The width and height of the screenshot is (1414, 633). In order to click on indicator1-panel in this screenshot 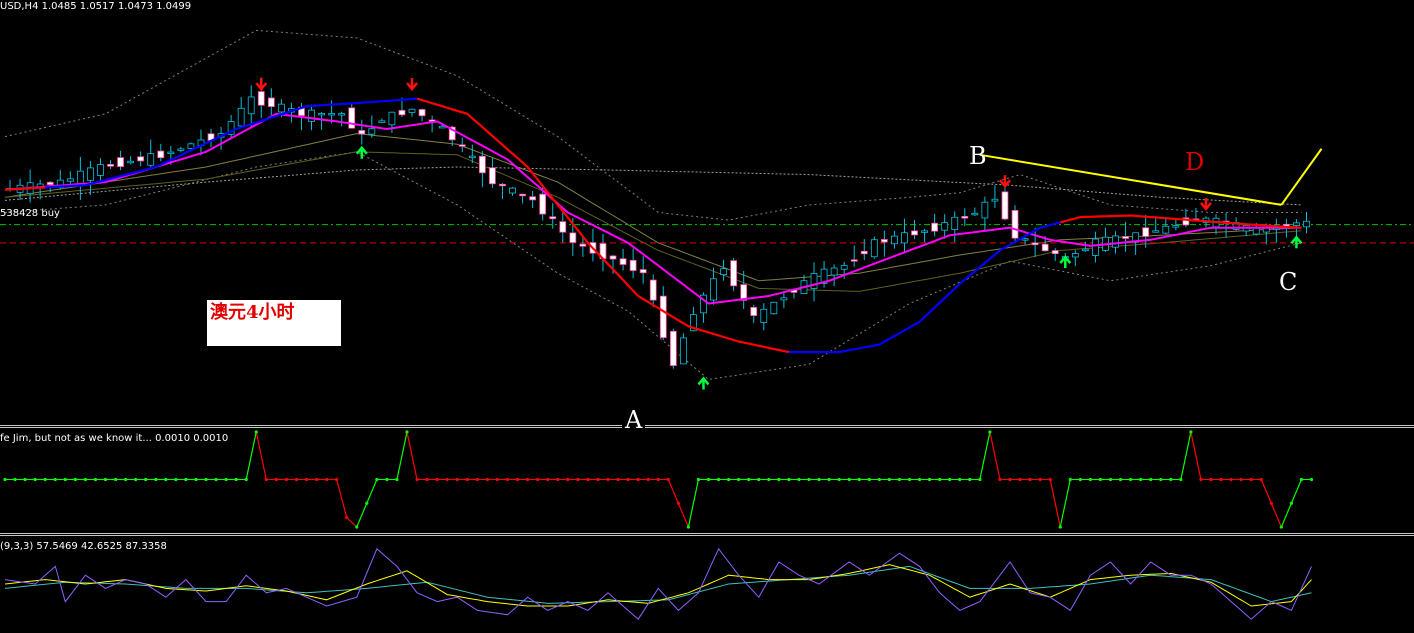, I will do `click(658, 479)`.